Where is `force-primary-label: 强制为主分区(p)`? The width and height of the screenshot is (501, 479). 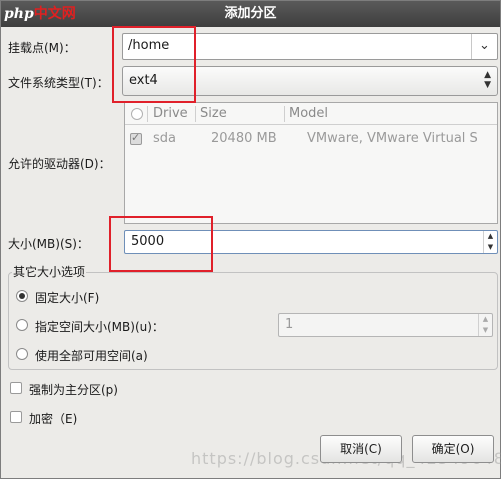 force-primary-label: 强制为主分区(p) is located at coordinates (73, 389).